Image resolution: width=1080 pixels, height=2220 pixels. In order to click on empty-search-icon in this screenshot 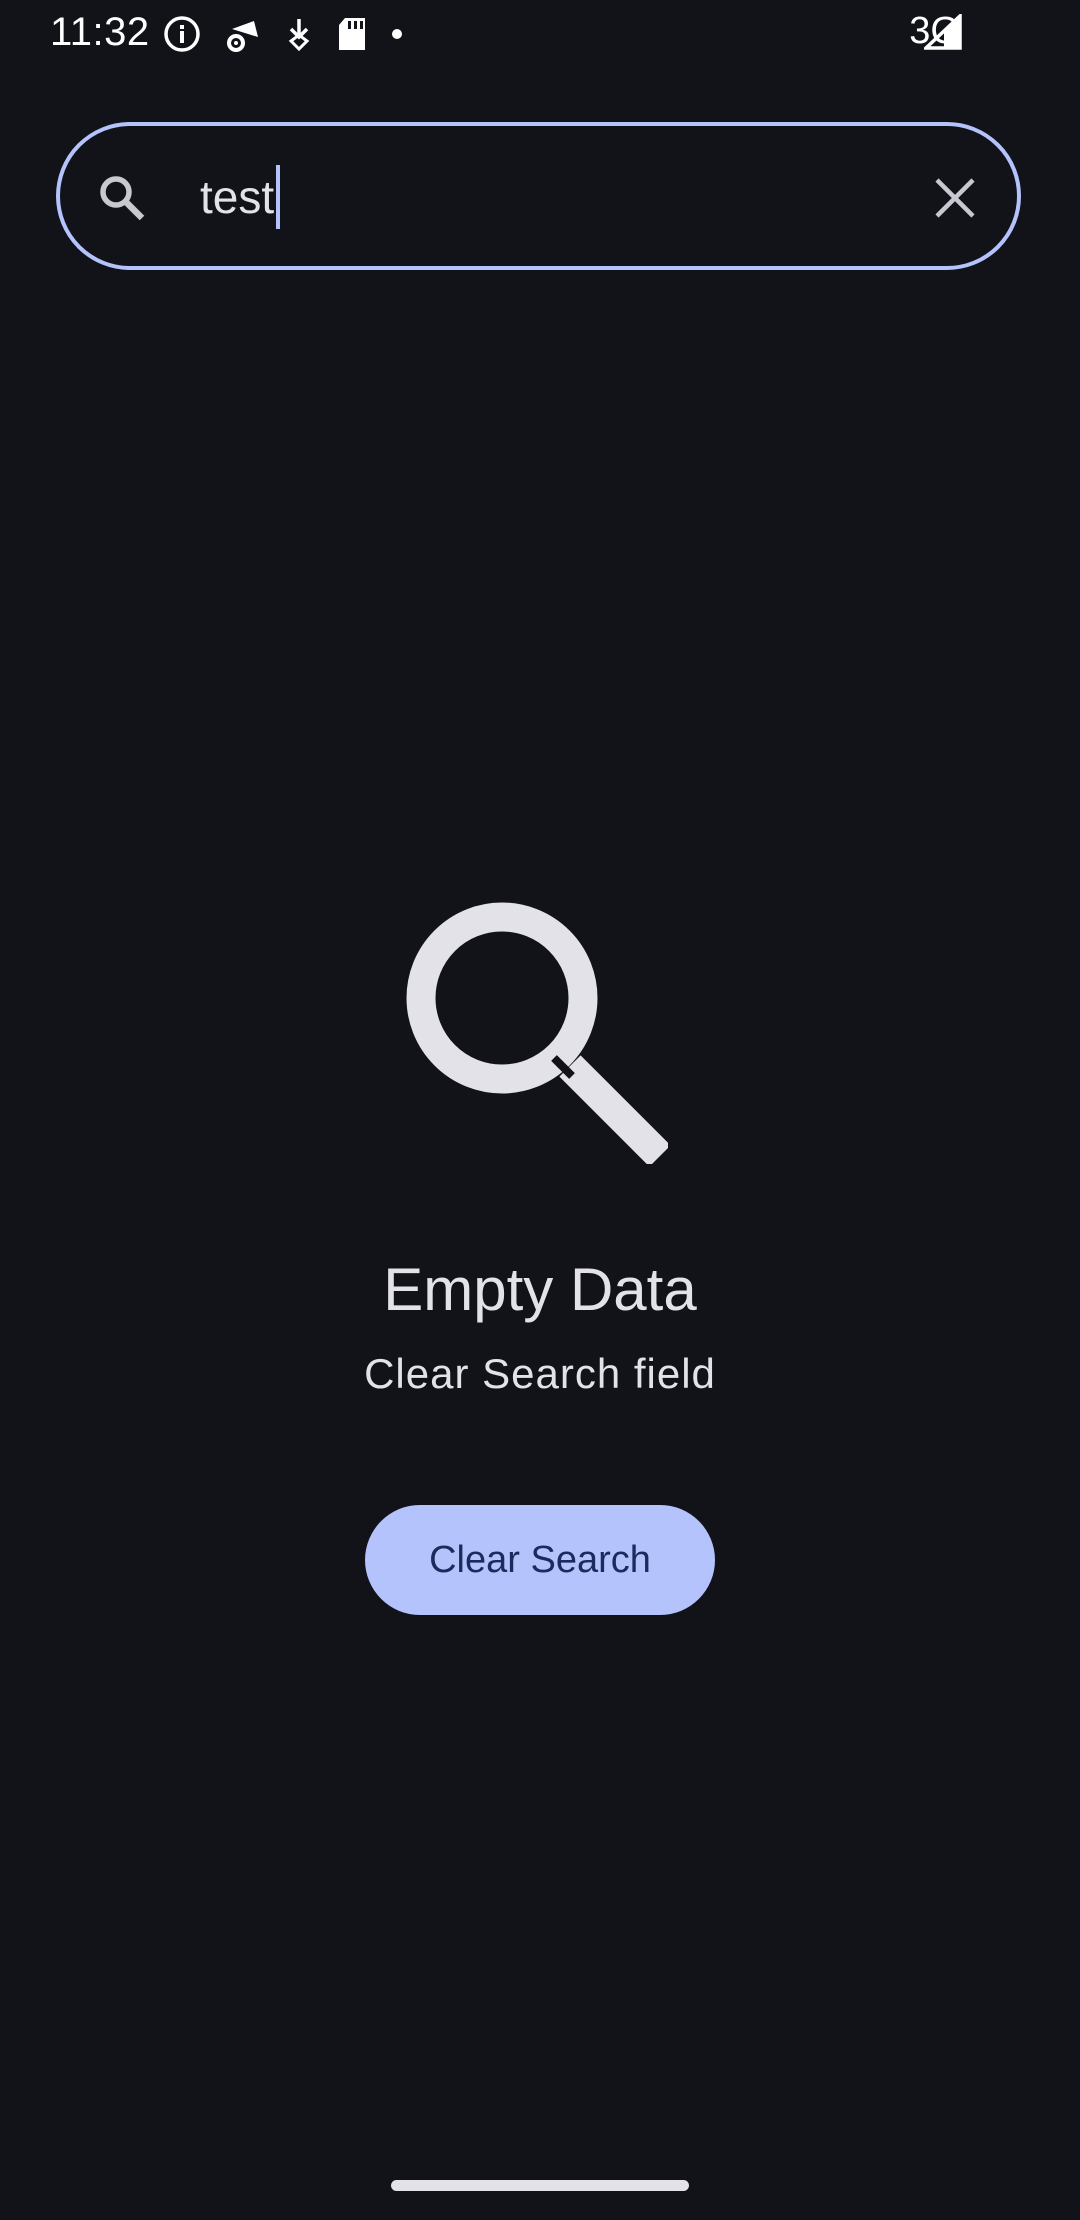, I will do `click(537, 1033)`.